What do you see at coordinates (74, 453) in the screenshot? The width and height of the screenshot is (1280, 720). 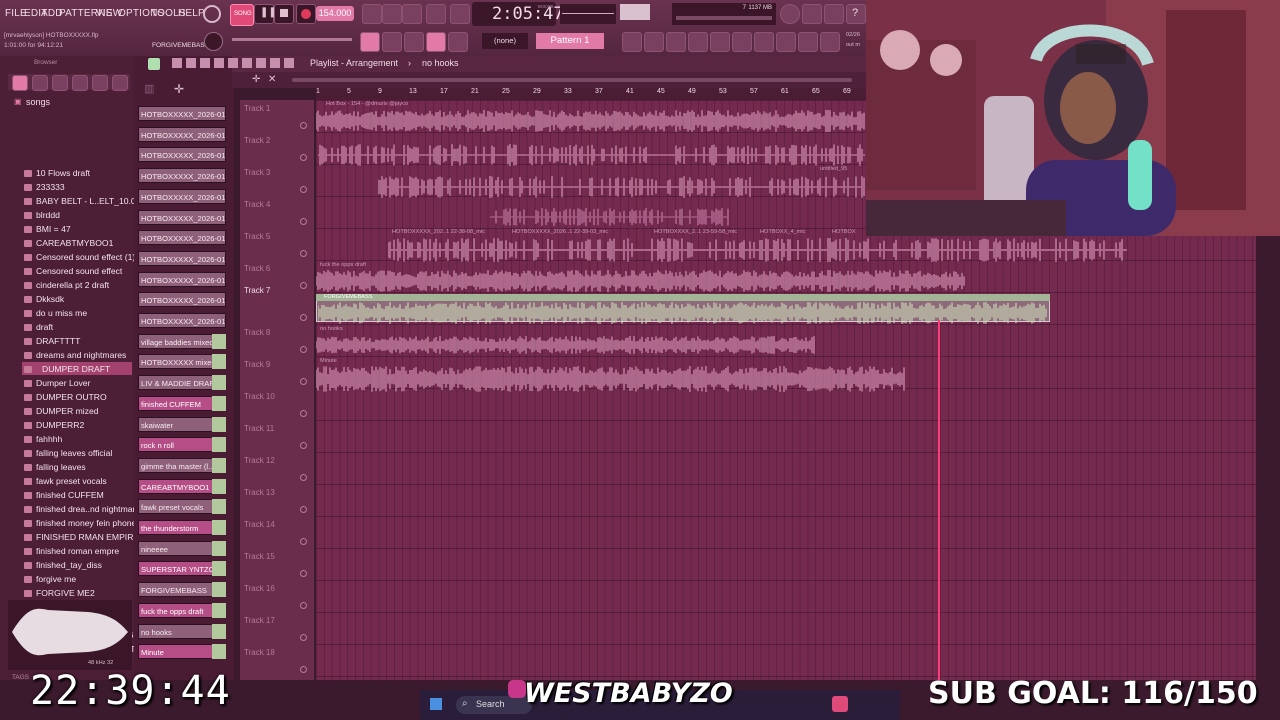 I see `browser-item: falling leaves official` at bounding box center [74, 453].